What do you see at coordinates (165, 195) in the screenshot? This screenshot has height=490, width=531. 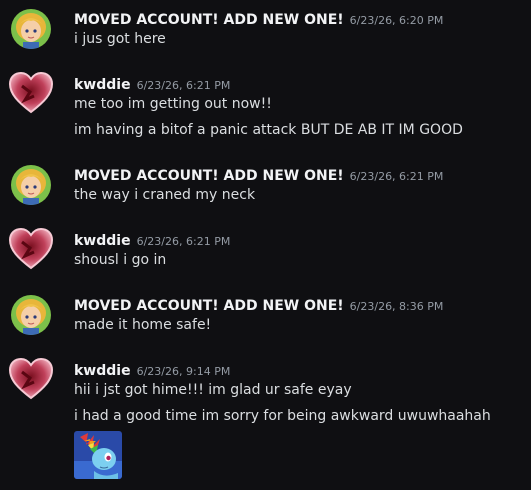 I see `message-text: the way i craned my neck` at bounding box center [165, 195].